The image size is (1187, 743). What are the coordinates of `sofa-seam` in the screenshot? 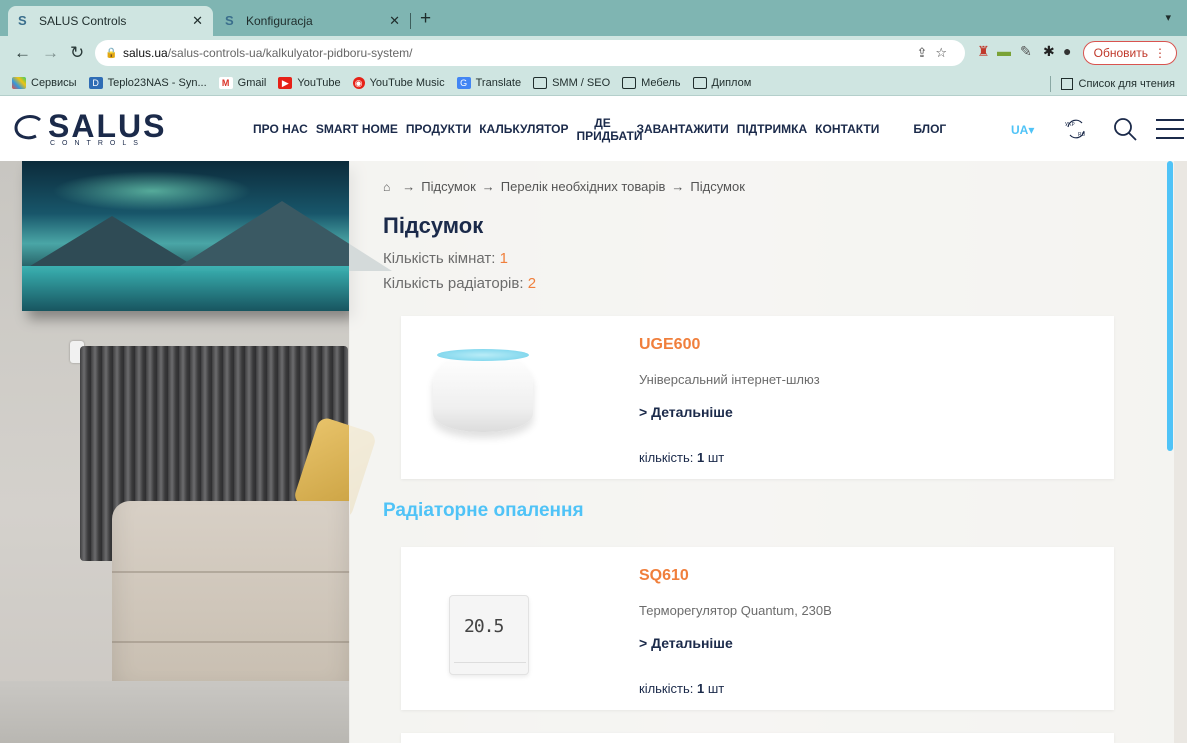 It's located at (231, 642).